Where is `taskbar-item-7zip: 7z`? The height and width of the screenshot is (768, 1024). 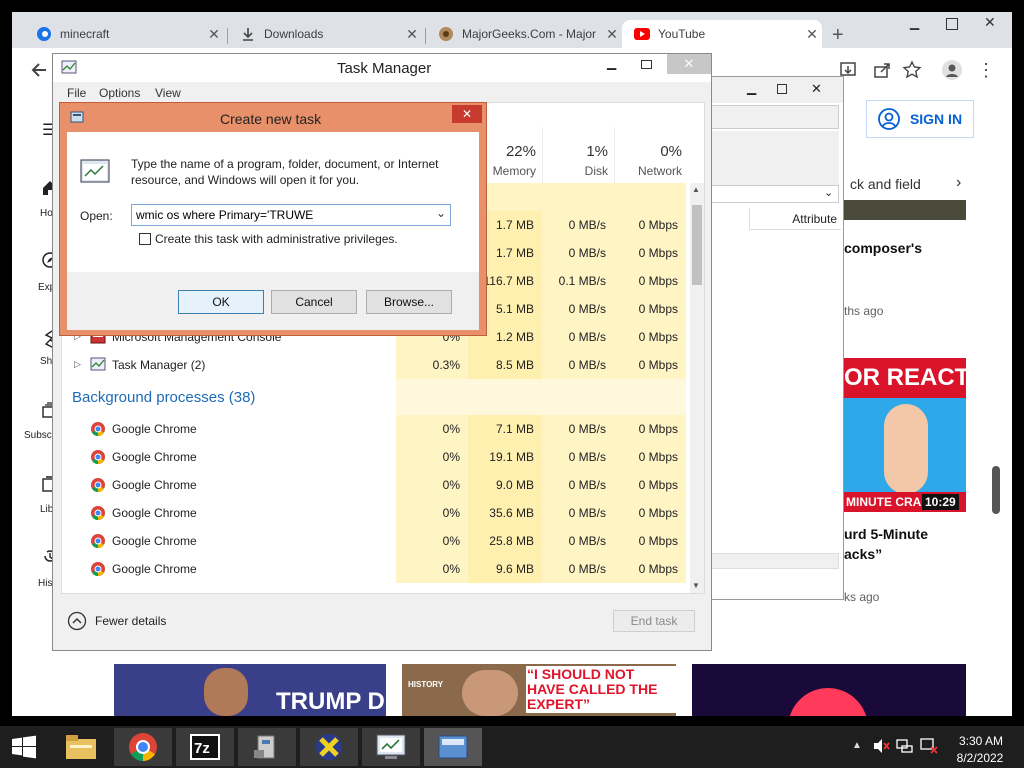 taskbar-item-7zip: 7z is located at coordinates (205, 747).